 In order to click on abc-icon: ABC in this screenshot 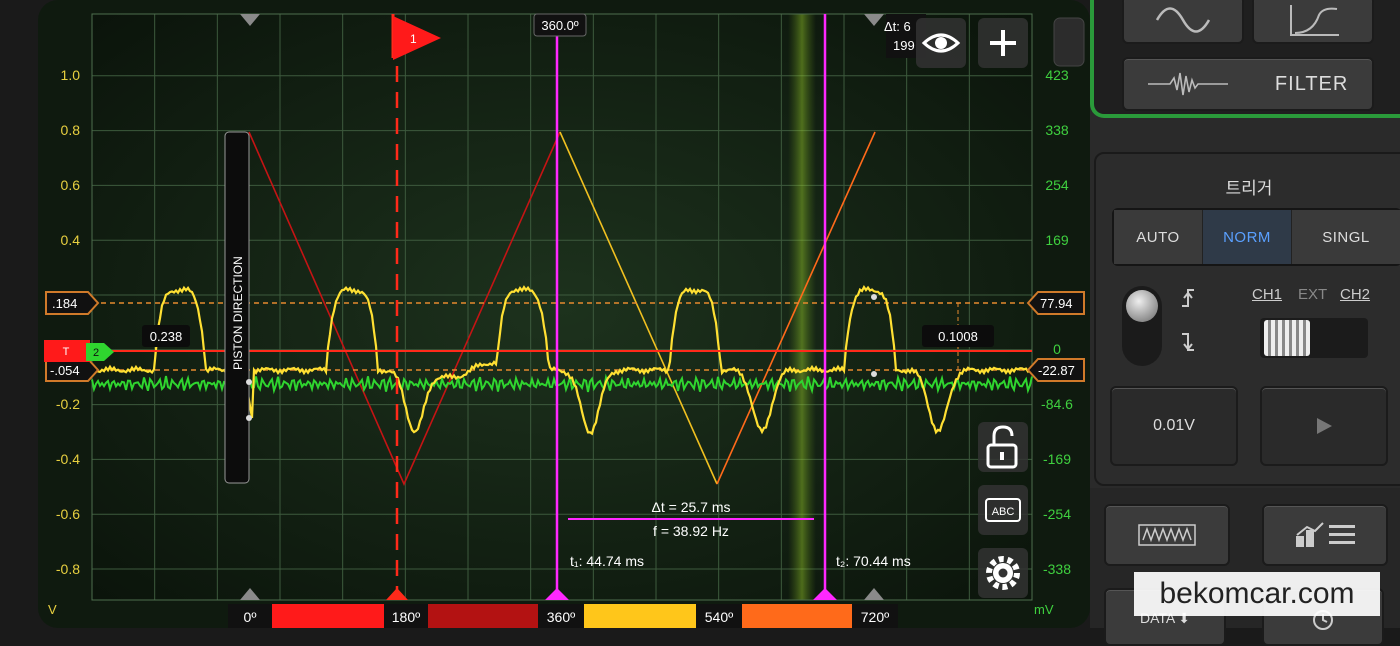, I will do `click(1003, 512)`.